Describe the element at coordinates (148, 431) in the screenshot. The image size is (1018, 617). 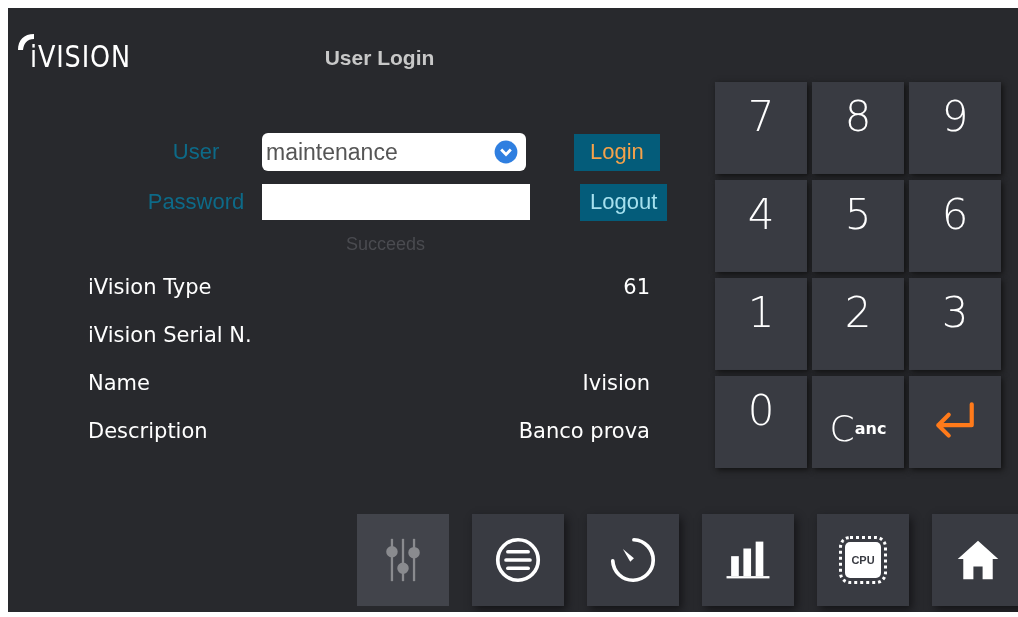
I see `info-label: Description` at that location.